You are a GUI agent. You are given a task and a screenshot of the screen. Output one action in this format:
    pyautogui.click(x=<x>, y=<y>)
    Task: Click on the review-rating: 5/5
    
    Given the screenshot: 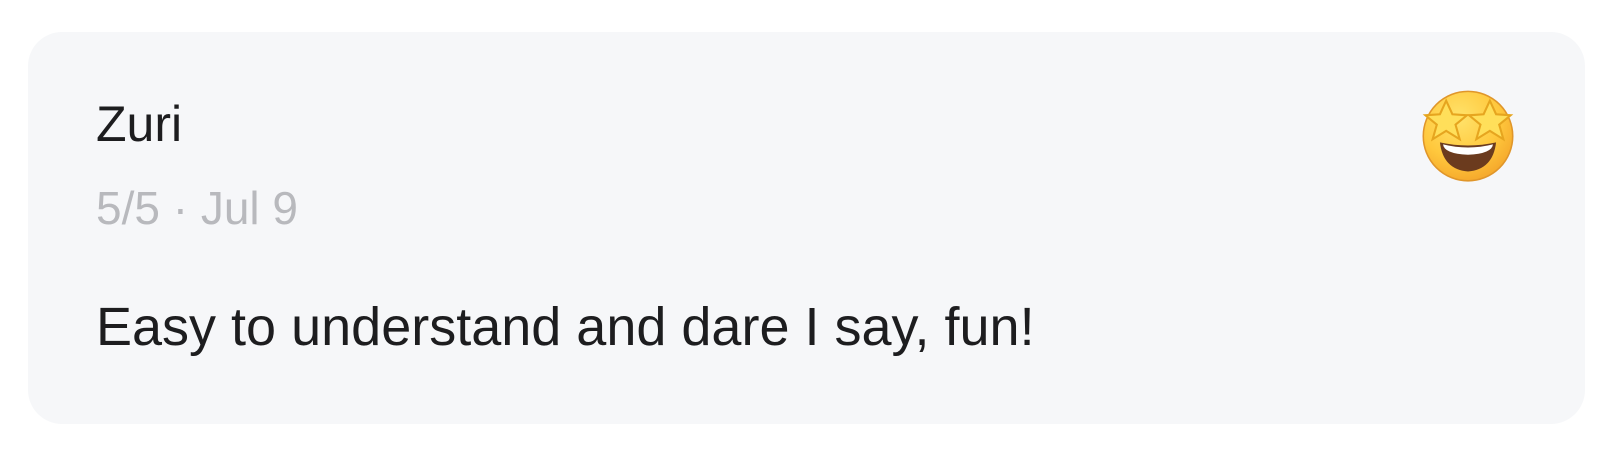 What is the action you would take?
    pyautogui.click(x=128, y=208)
    